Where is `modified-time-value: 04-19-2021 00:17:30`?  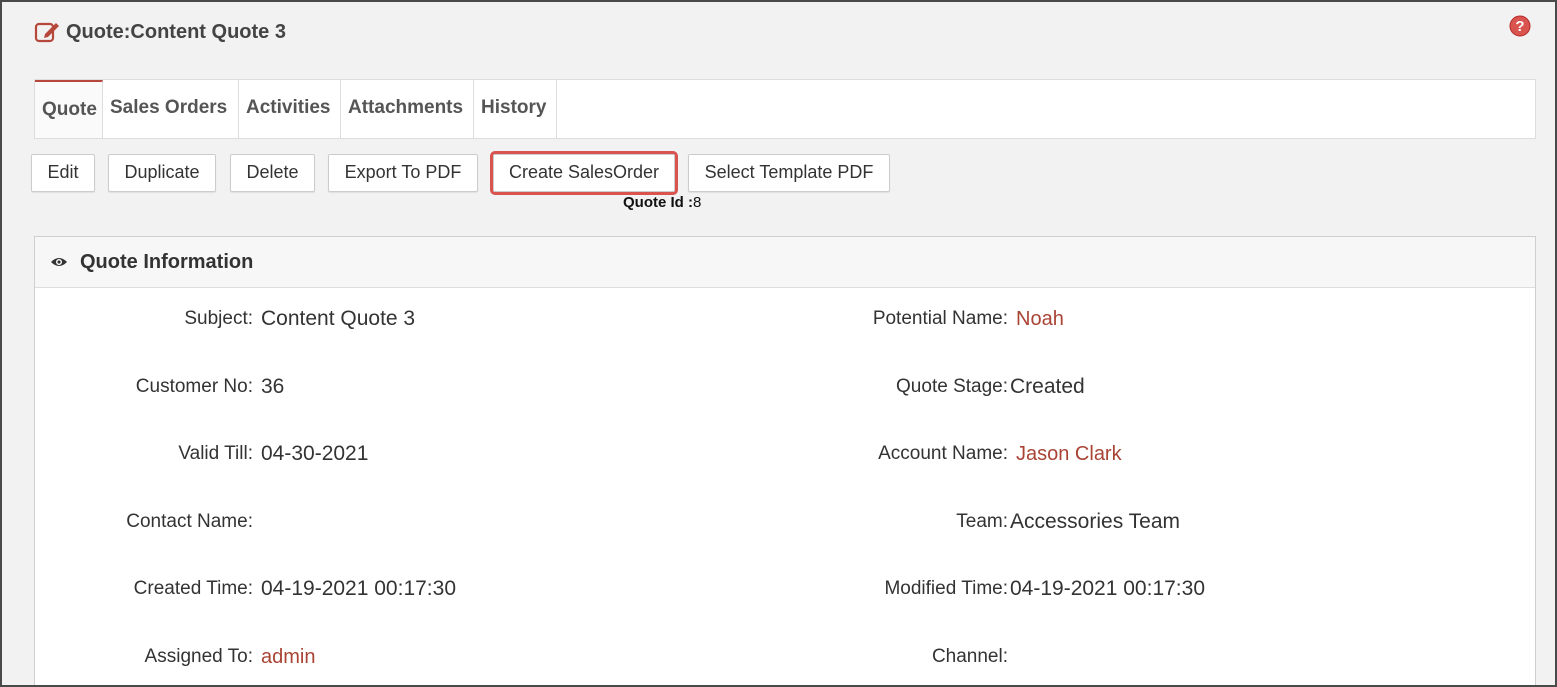 modified-time-value: 04-19-2021 00:17:30 is located at coordinates (1107, 588).